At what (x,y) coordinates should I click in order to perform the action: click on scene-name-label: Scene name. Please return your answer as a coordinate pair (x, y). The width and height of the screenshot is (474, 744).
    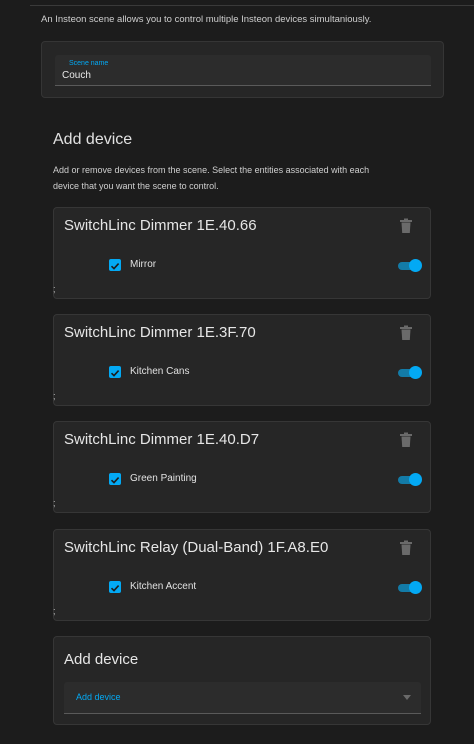
    Looking at the image, I should click on (89, 63).